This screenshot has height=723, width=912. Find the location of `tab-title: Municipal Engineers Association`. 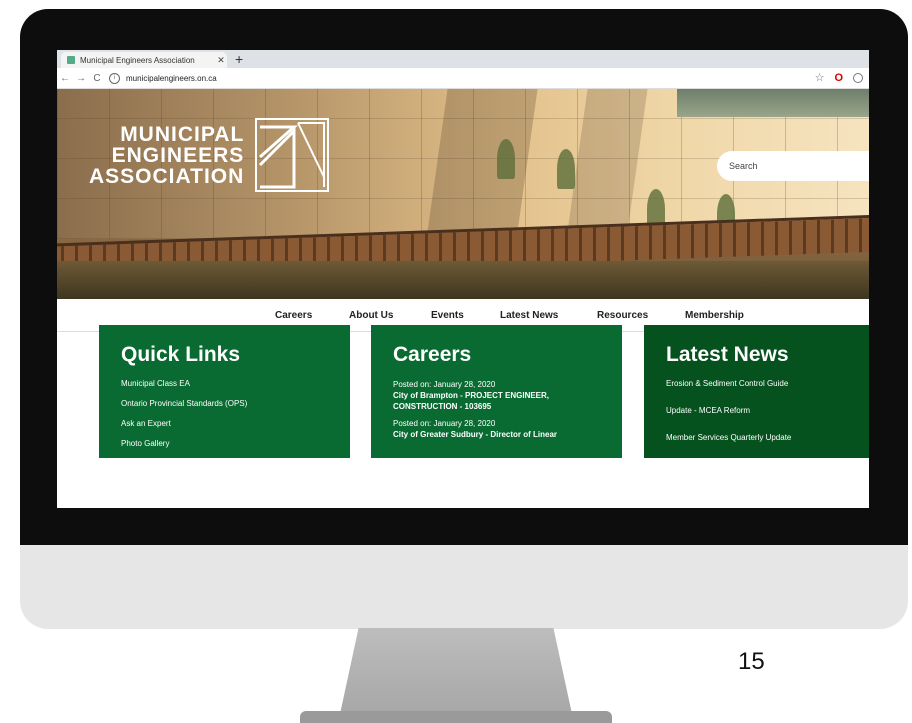

tab-title: Municipal Engineers Association is located at coordinates (137, 60).